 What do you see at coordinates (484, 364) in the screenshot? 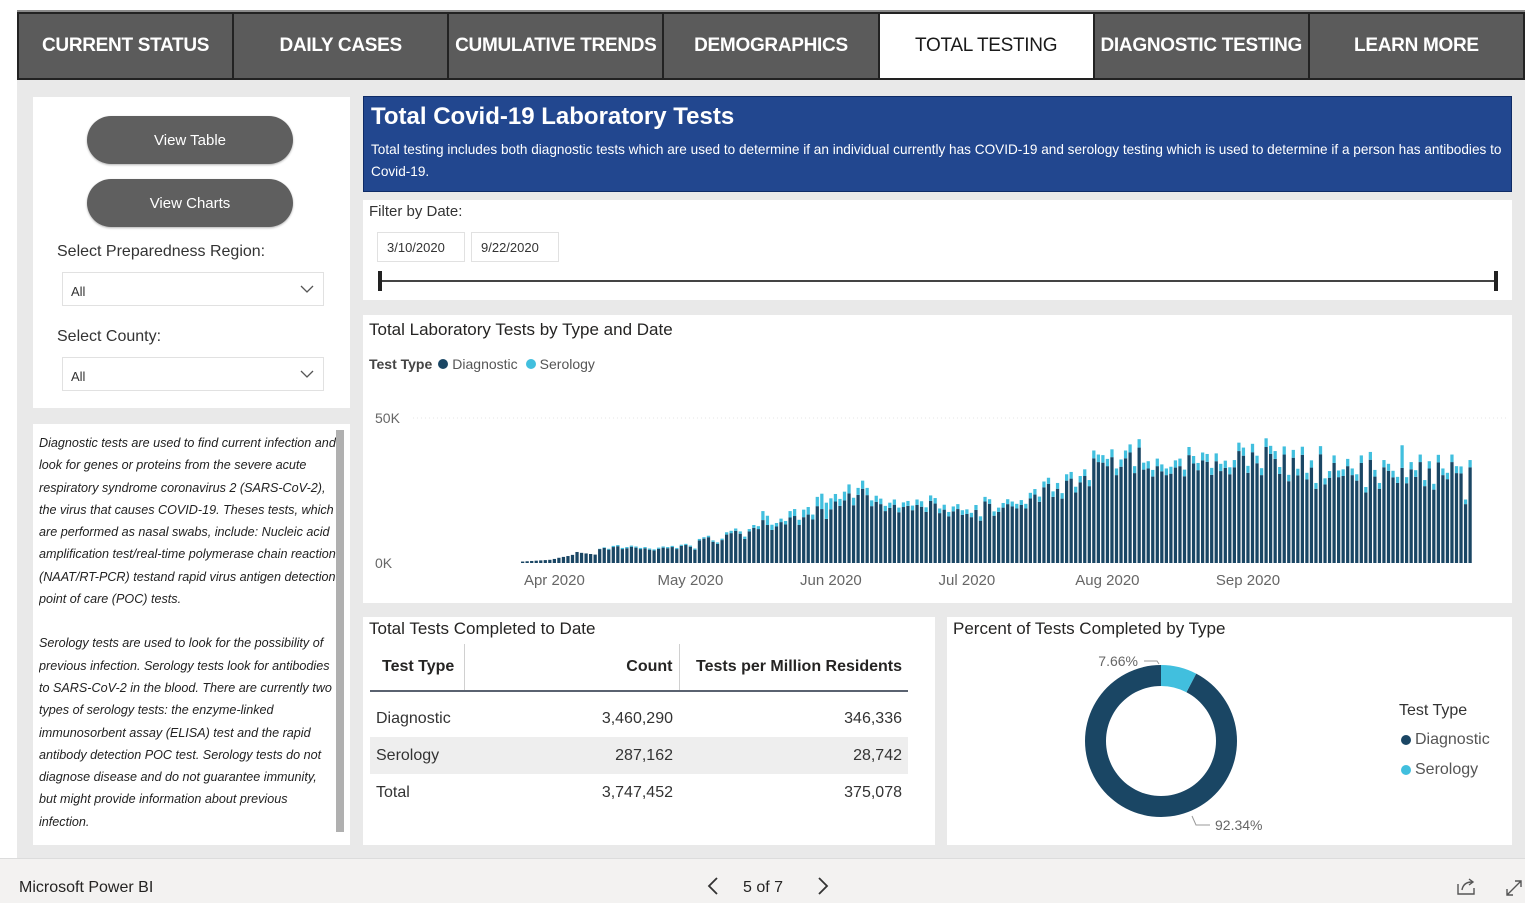
I see `bar-legend-diagnostic: Diagnostic` at bounding box center [484, 364].